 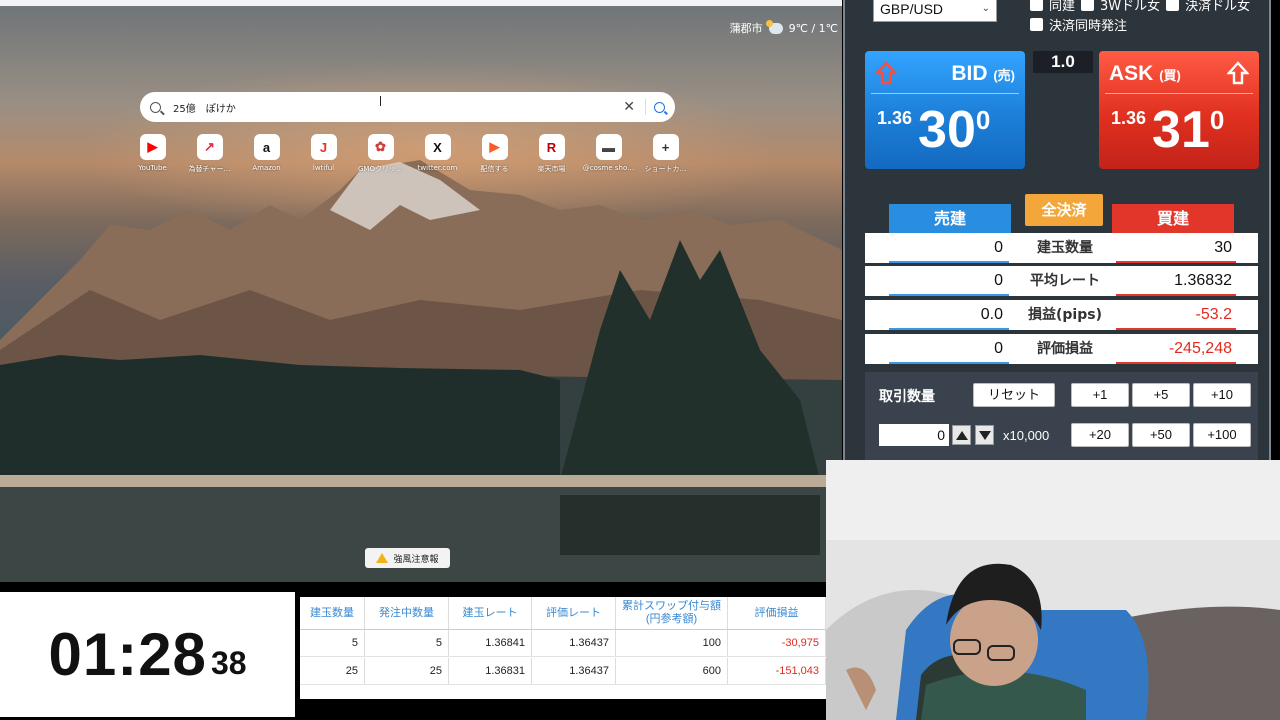 What do you see at coordinates (645, 107) in the screenshot?
I see `search-divider` at bounding box center [645, 107].